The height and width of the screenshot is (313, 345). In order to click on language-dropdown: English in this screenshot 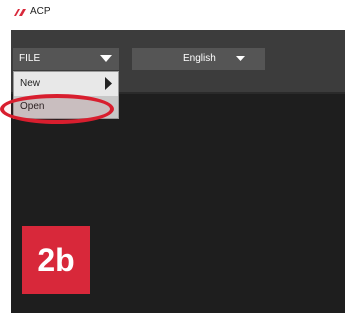, I will do `click(198, 59)`.